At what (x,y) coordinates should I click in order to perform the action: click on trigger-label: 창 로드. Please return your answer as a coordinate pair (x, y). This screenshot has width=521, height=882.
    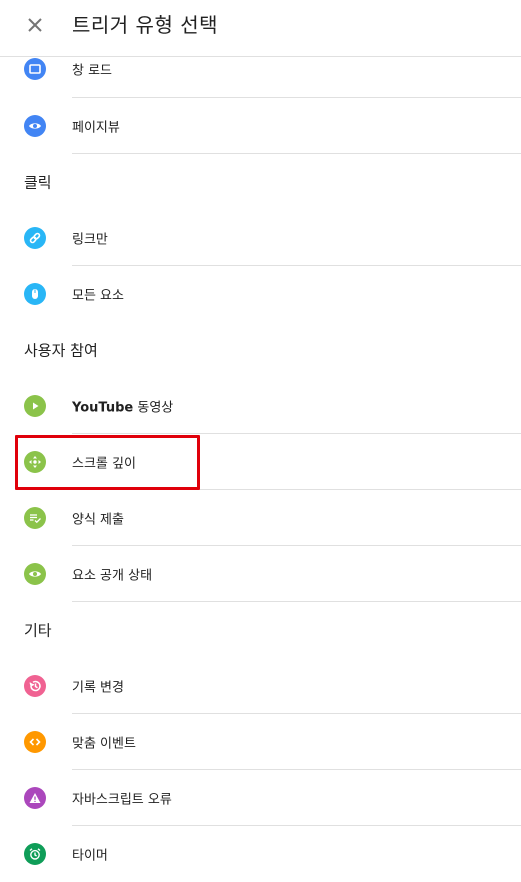
    Looking at the image, I should click on (92, 71).